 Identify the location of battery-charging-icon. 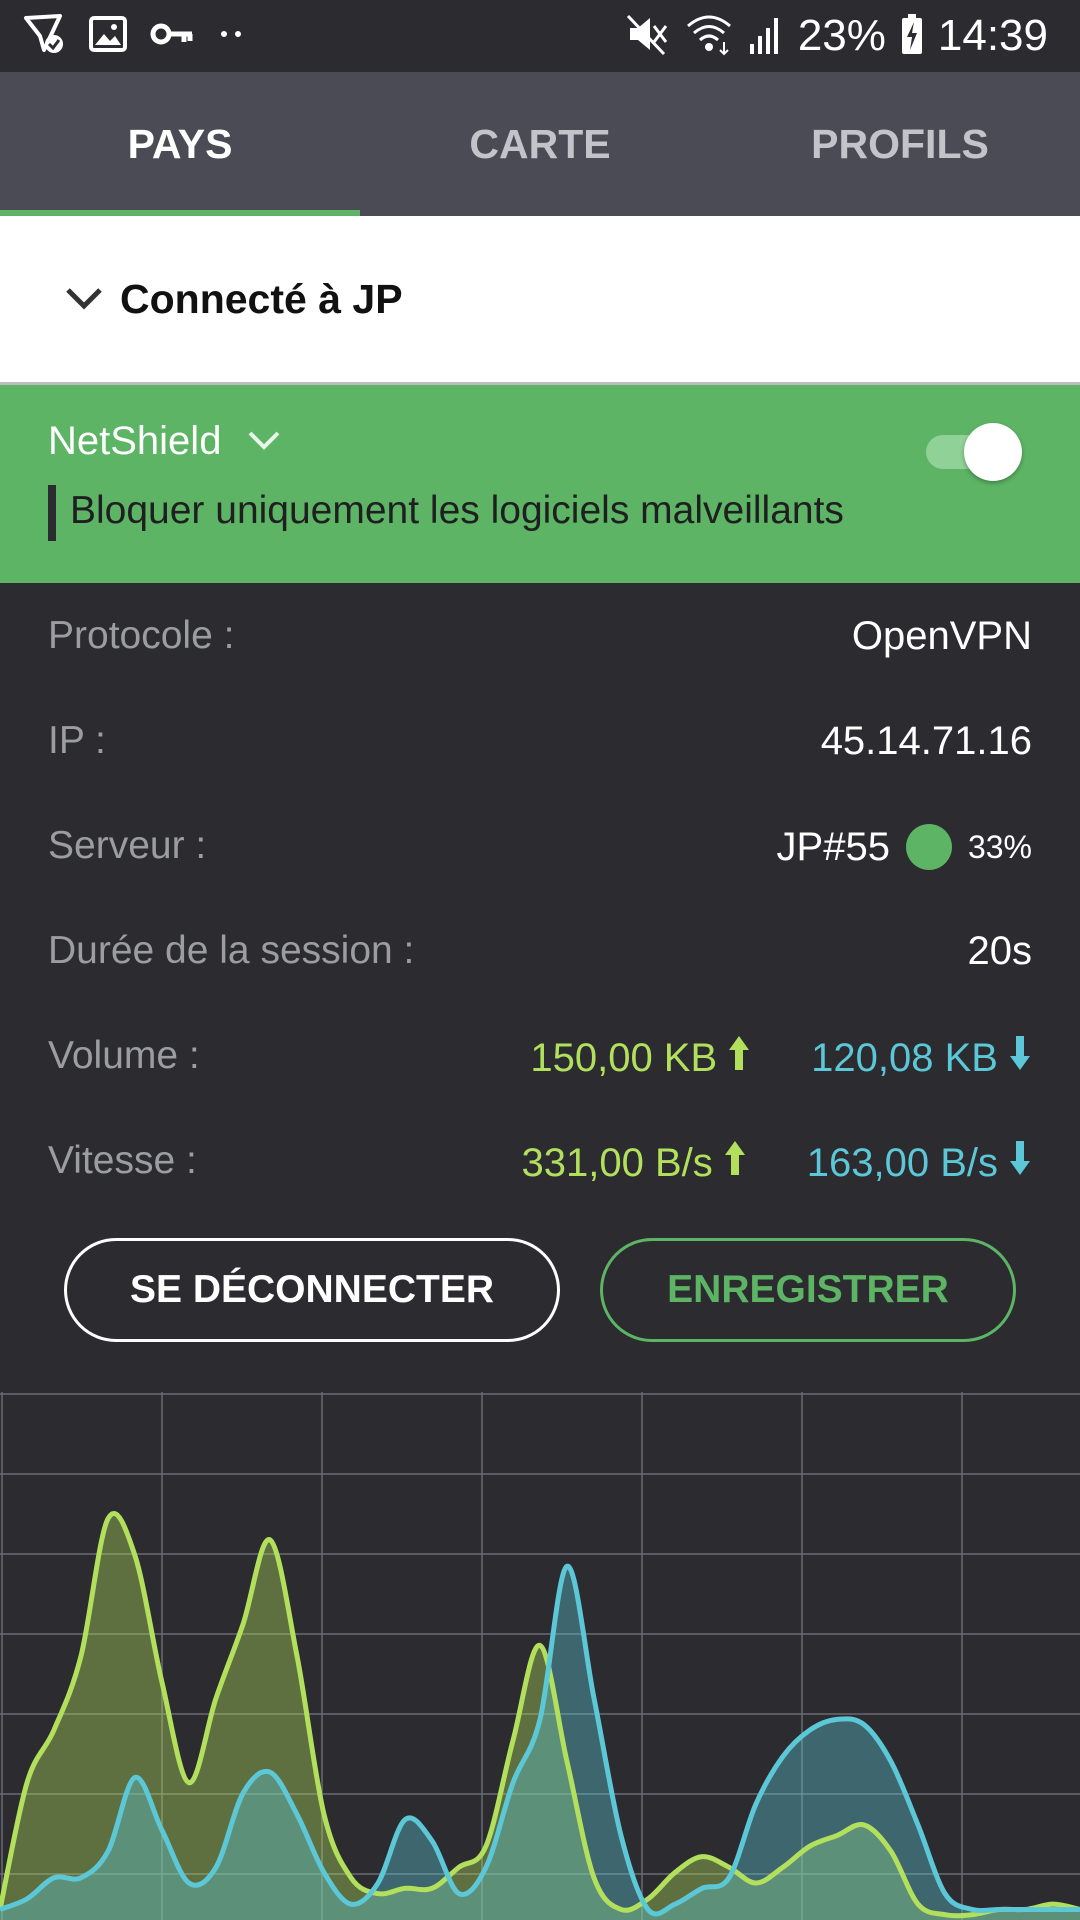
(912, 36).